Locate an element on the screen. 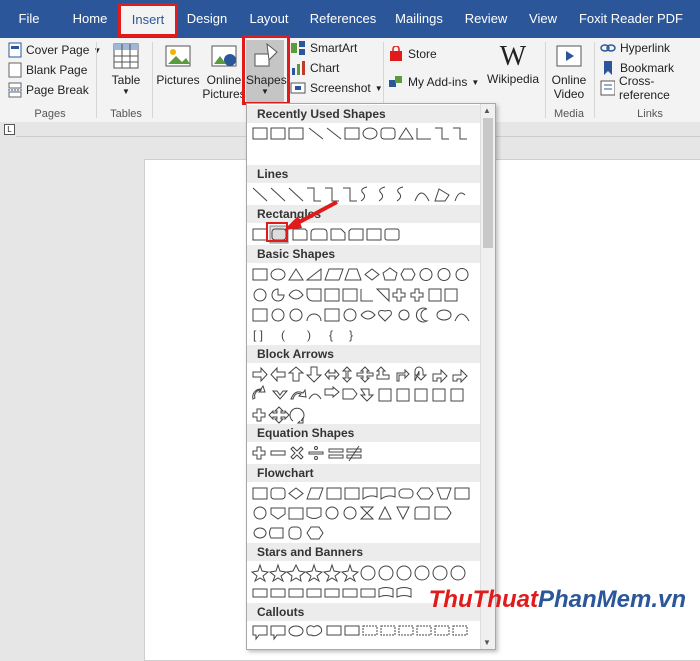 The image size is (700, 661). cover-page-button: Cover Page ▼ is located at coordinates (54, 50).